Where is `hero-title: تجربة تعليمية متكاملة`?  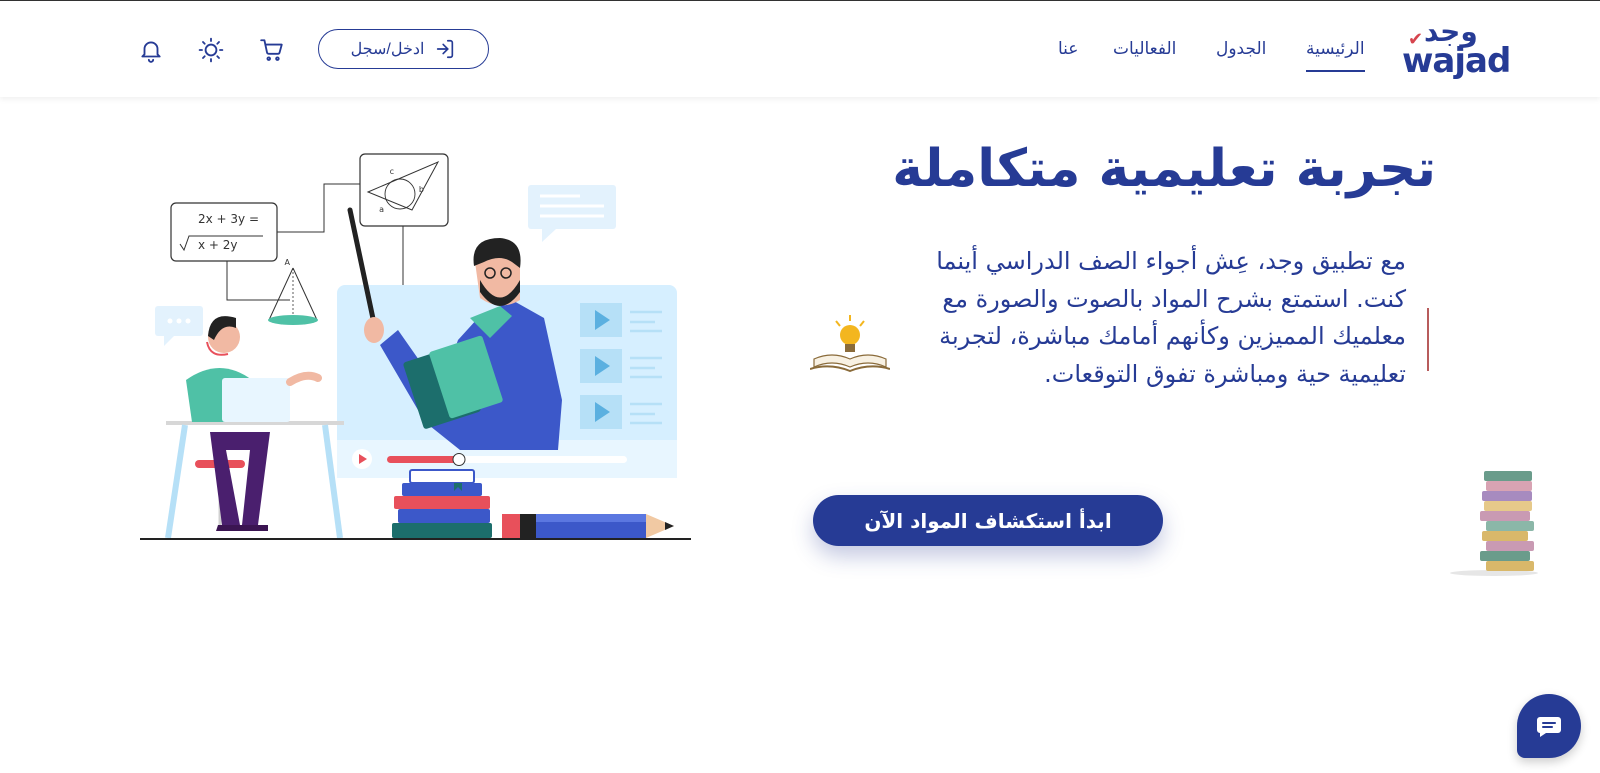 hero-title: تجربة تعليمية متكاملة is located at coordinates (1164, 169).